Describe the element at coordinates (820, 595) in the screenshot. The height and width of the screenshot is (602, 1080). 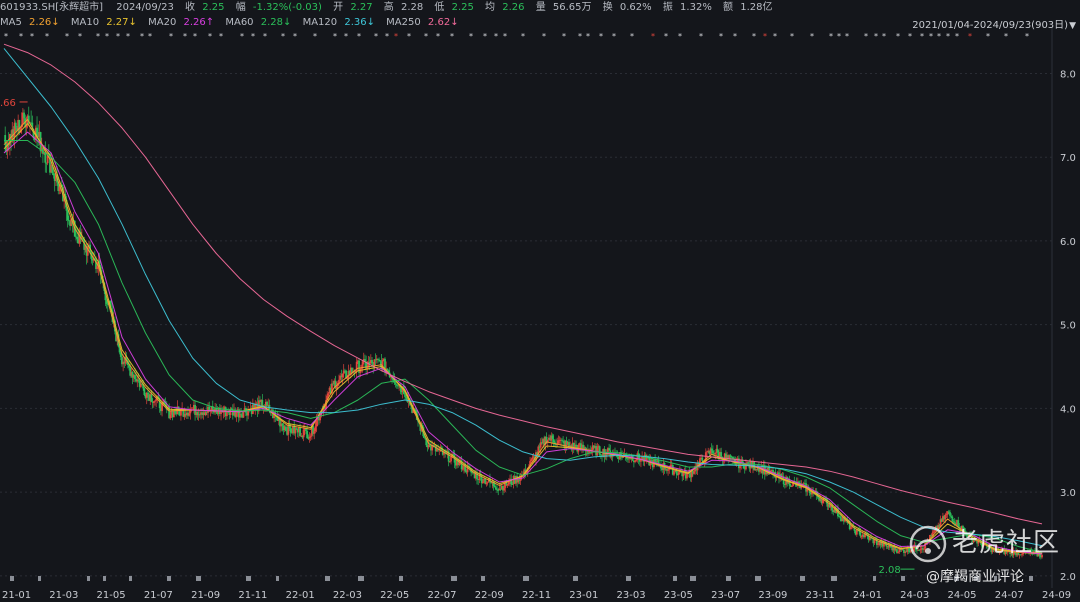
I see `x-tick-label: 23-11` at that location.